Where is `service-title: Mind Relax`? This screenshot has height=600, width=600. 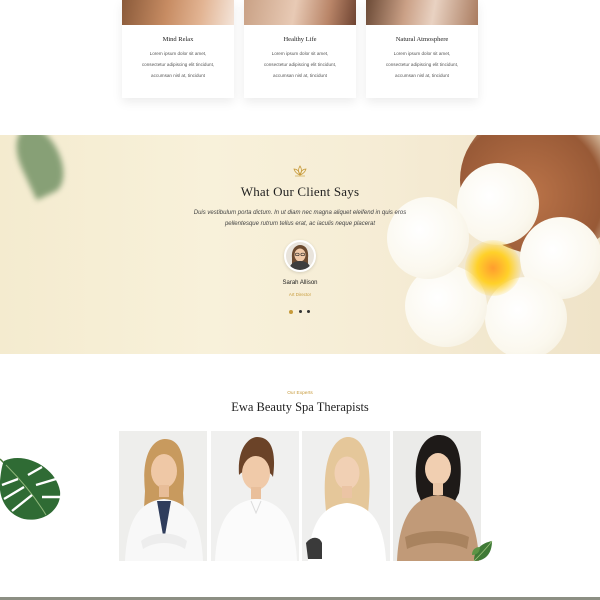 service-title: Mind Relax is located at coordinates (178, 39).